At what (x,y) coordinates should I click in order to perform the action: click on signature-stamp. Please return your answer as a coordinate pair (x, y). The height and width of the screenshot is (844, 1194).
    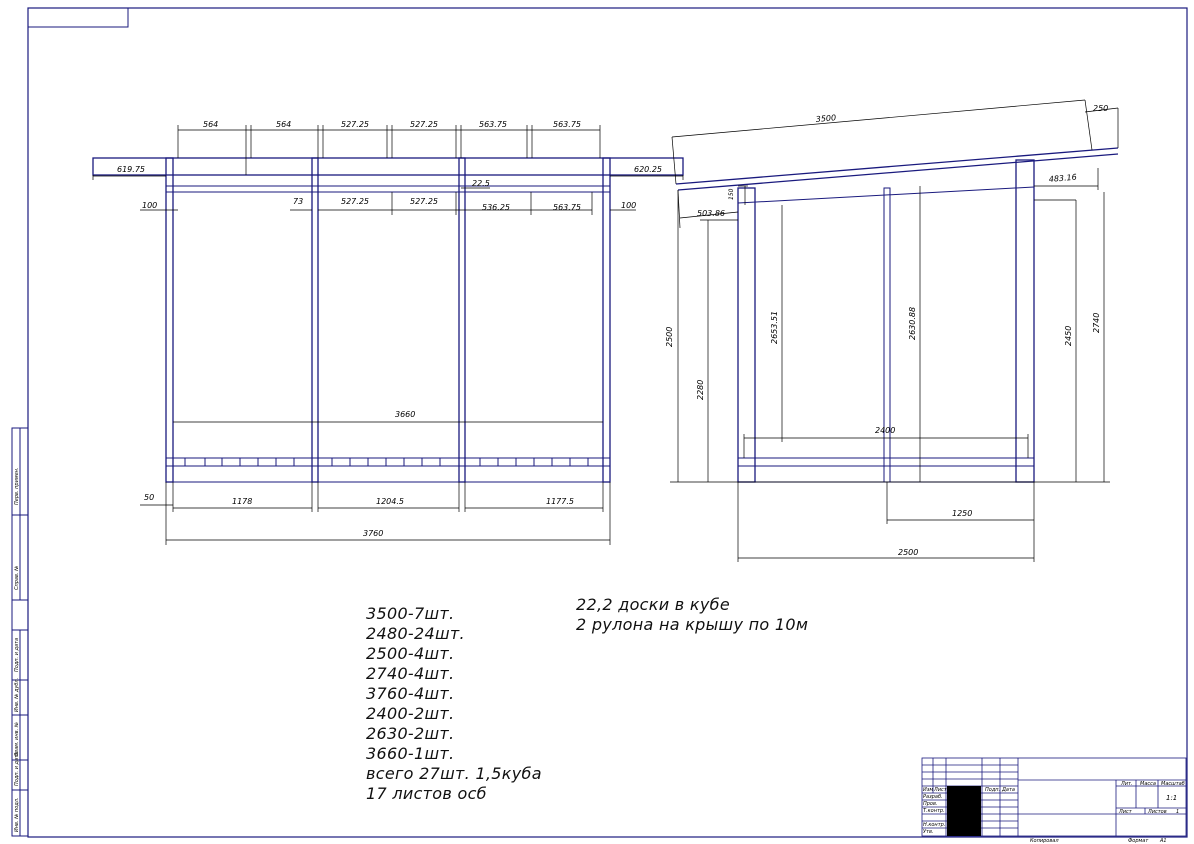
    Looking at the image, I should click on (964, 811).